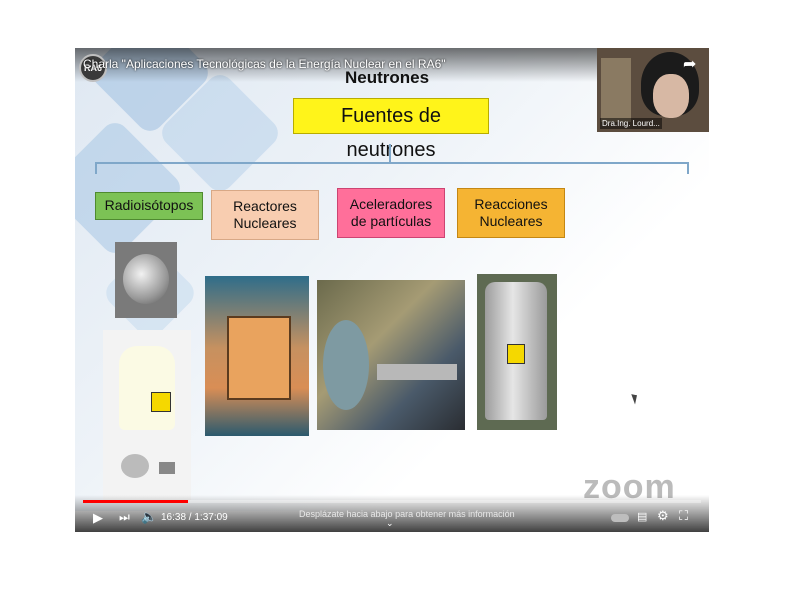 This screenshot has width=800, height=600. Describe the element at coordinates (635, 398) in the screenshot. I see `mouse-cursor-icon` at that location.